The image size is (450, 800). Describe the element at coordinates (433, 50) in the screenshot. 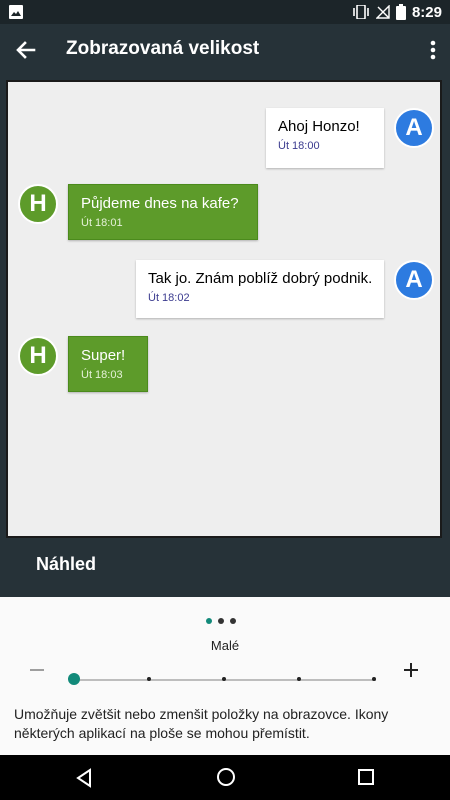

I see `more-vert-icon` at that location.